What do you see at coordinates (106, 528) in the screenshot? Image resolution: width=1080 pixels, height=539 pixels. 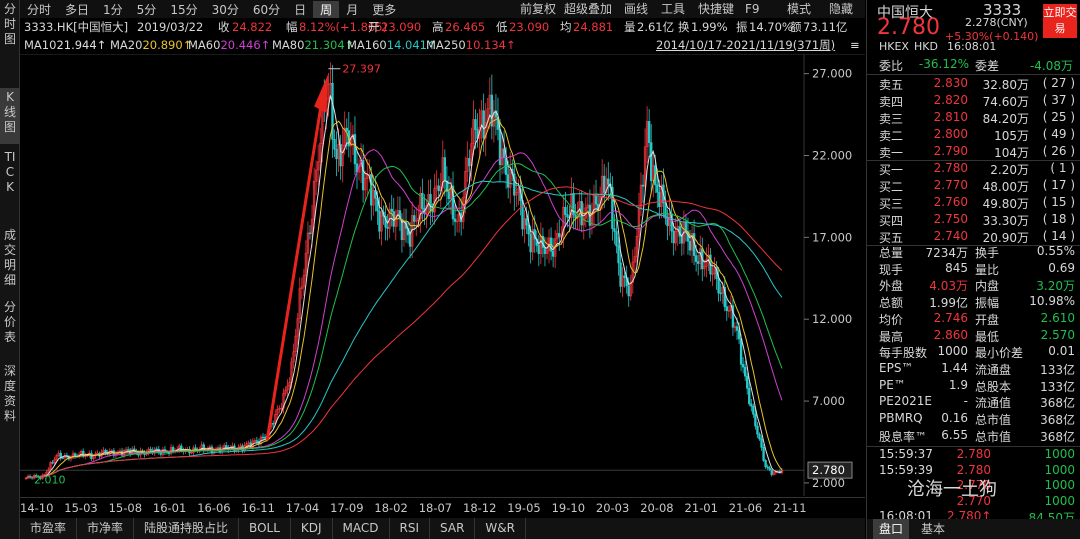 I see `indicator-tab-1: 市净率` at bounding box center [106, 528].